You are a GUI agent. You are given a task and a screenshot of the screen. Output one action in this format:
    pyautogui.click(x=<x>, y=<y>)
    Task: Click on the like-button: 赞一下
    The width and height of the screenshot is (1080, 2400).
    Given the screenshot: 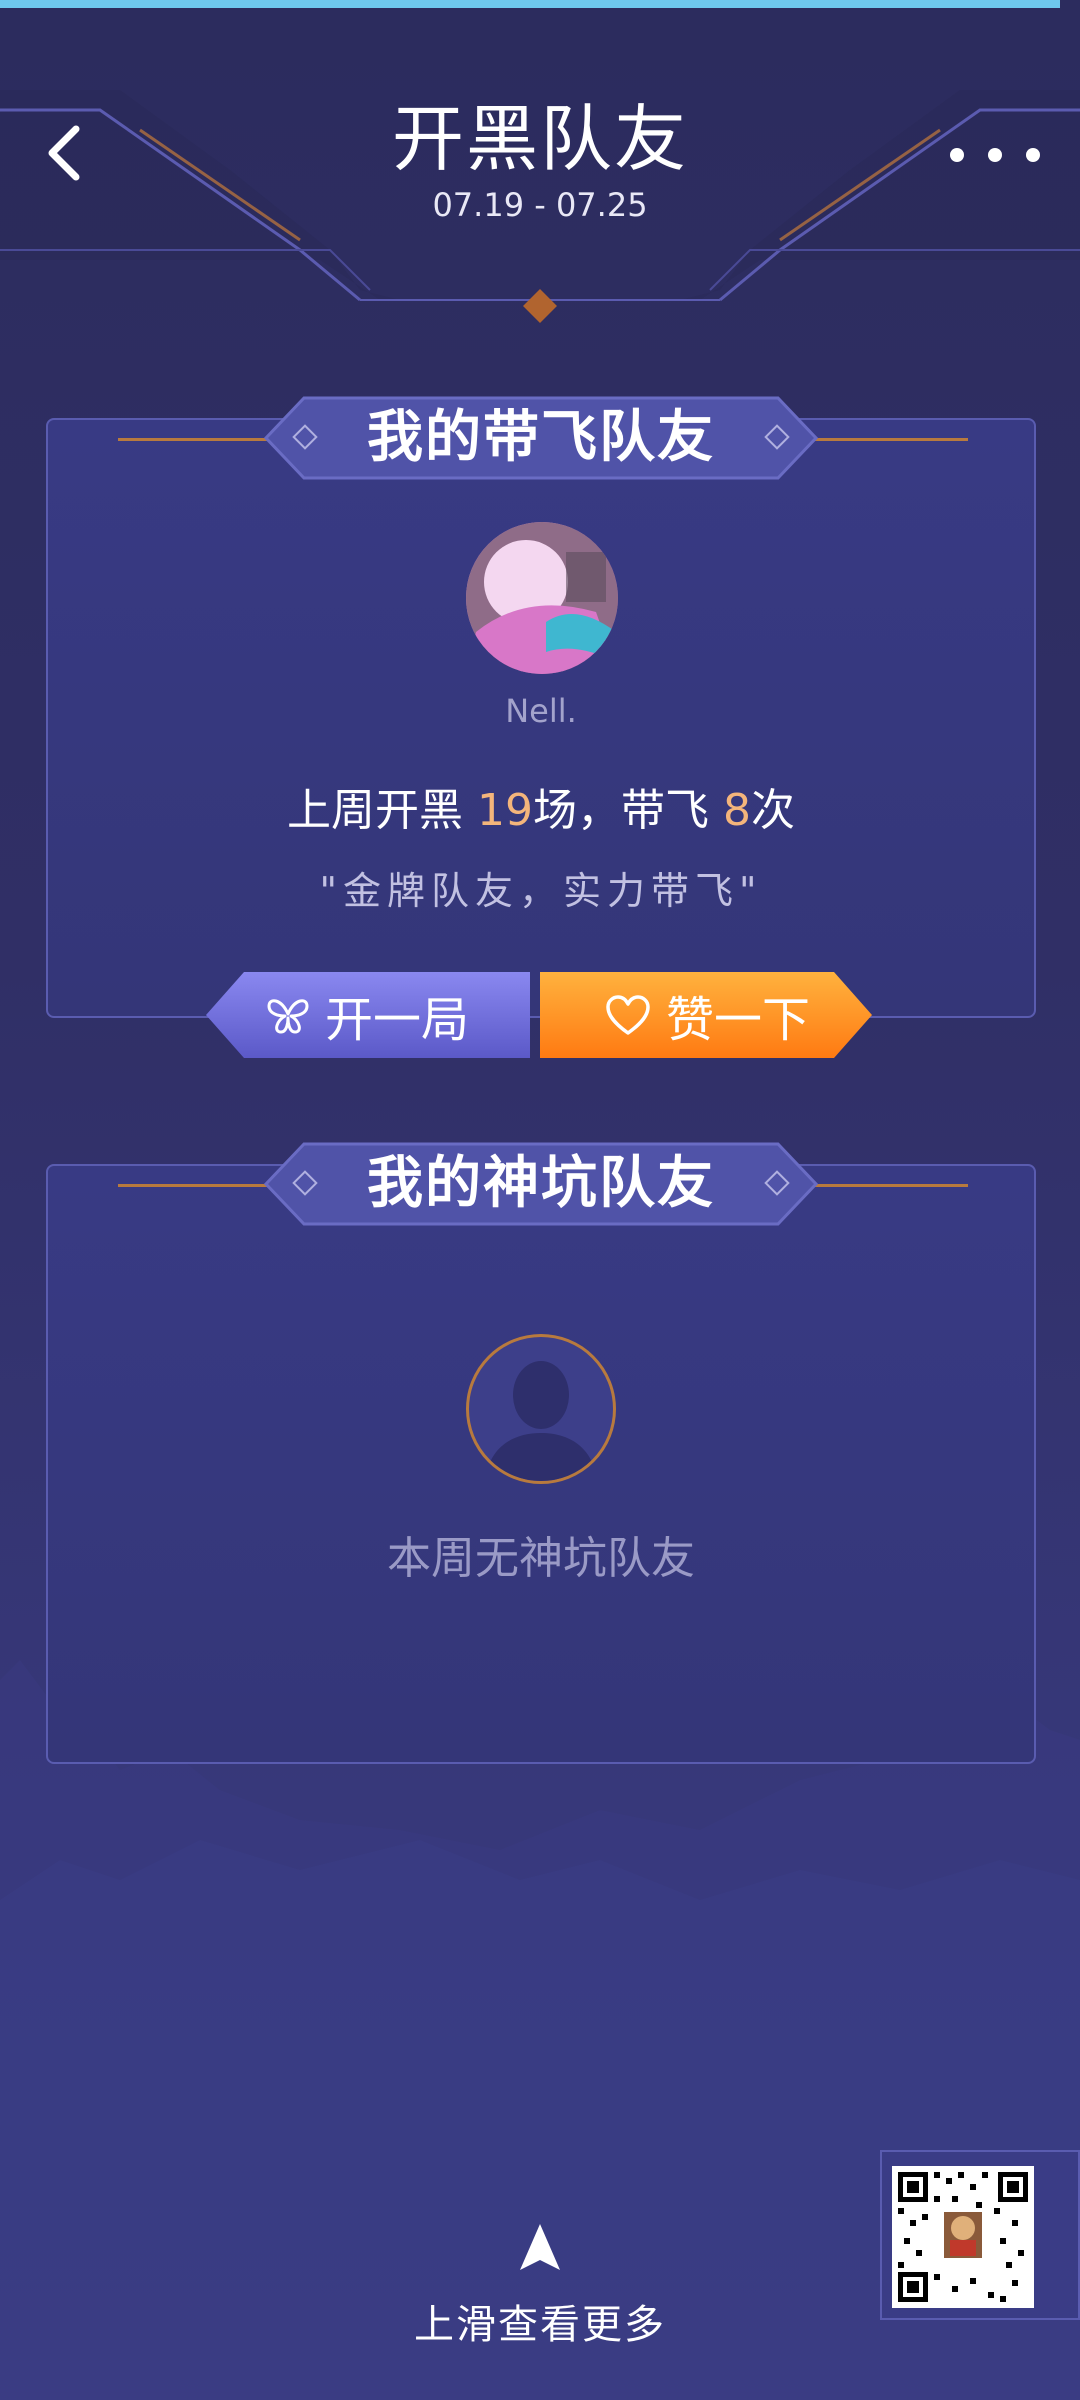 What is the action you would take?
    pyautogui.click(x=707, y=1015)
    